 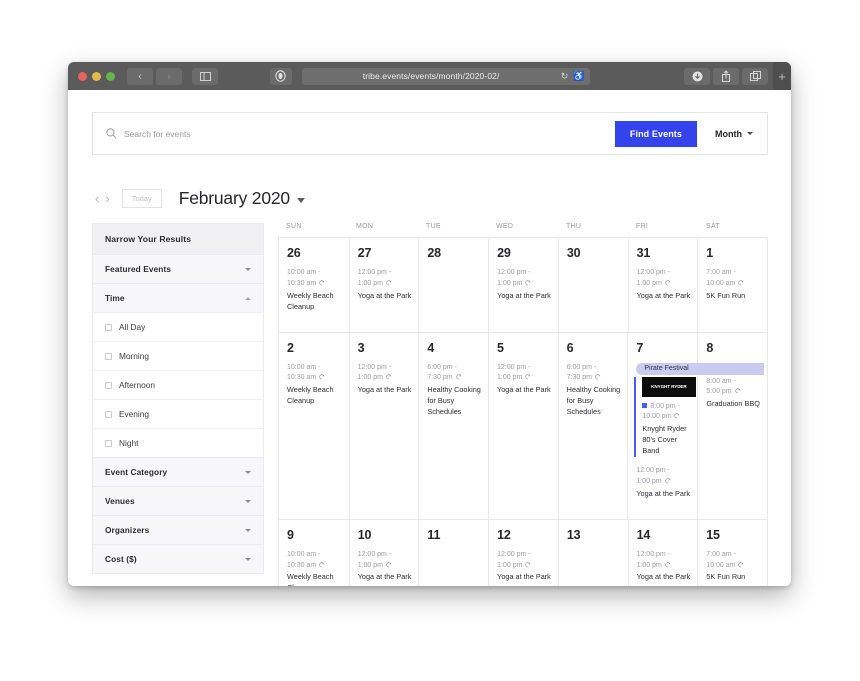 I want to click on event-title: Graduation BBQ, so click(x=733, y=404).